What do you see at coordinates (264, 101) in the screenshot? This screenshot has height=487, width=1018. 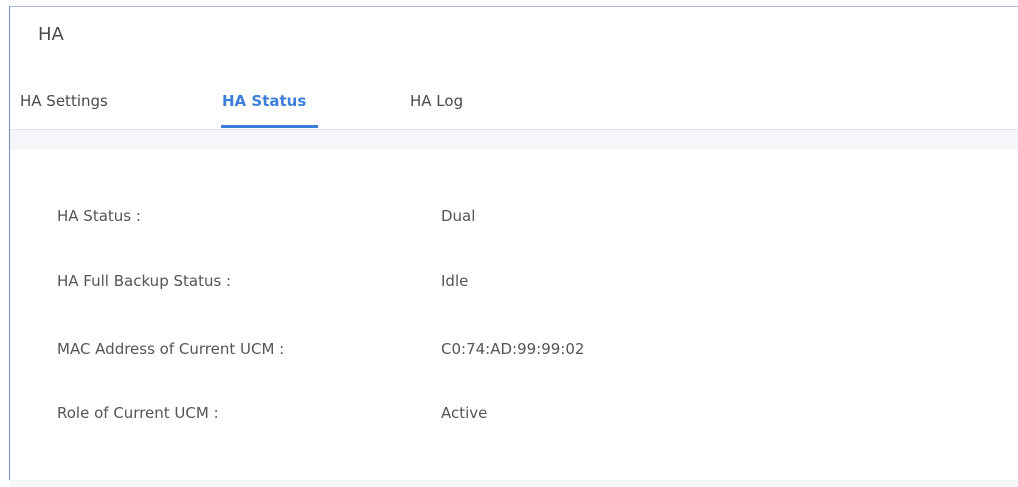 I see `tab-ha-status: HA Status` at bounding box center [264, 101].